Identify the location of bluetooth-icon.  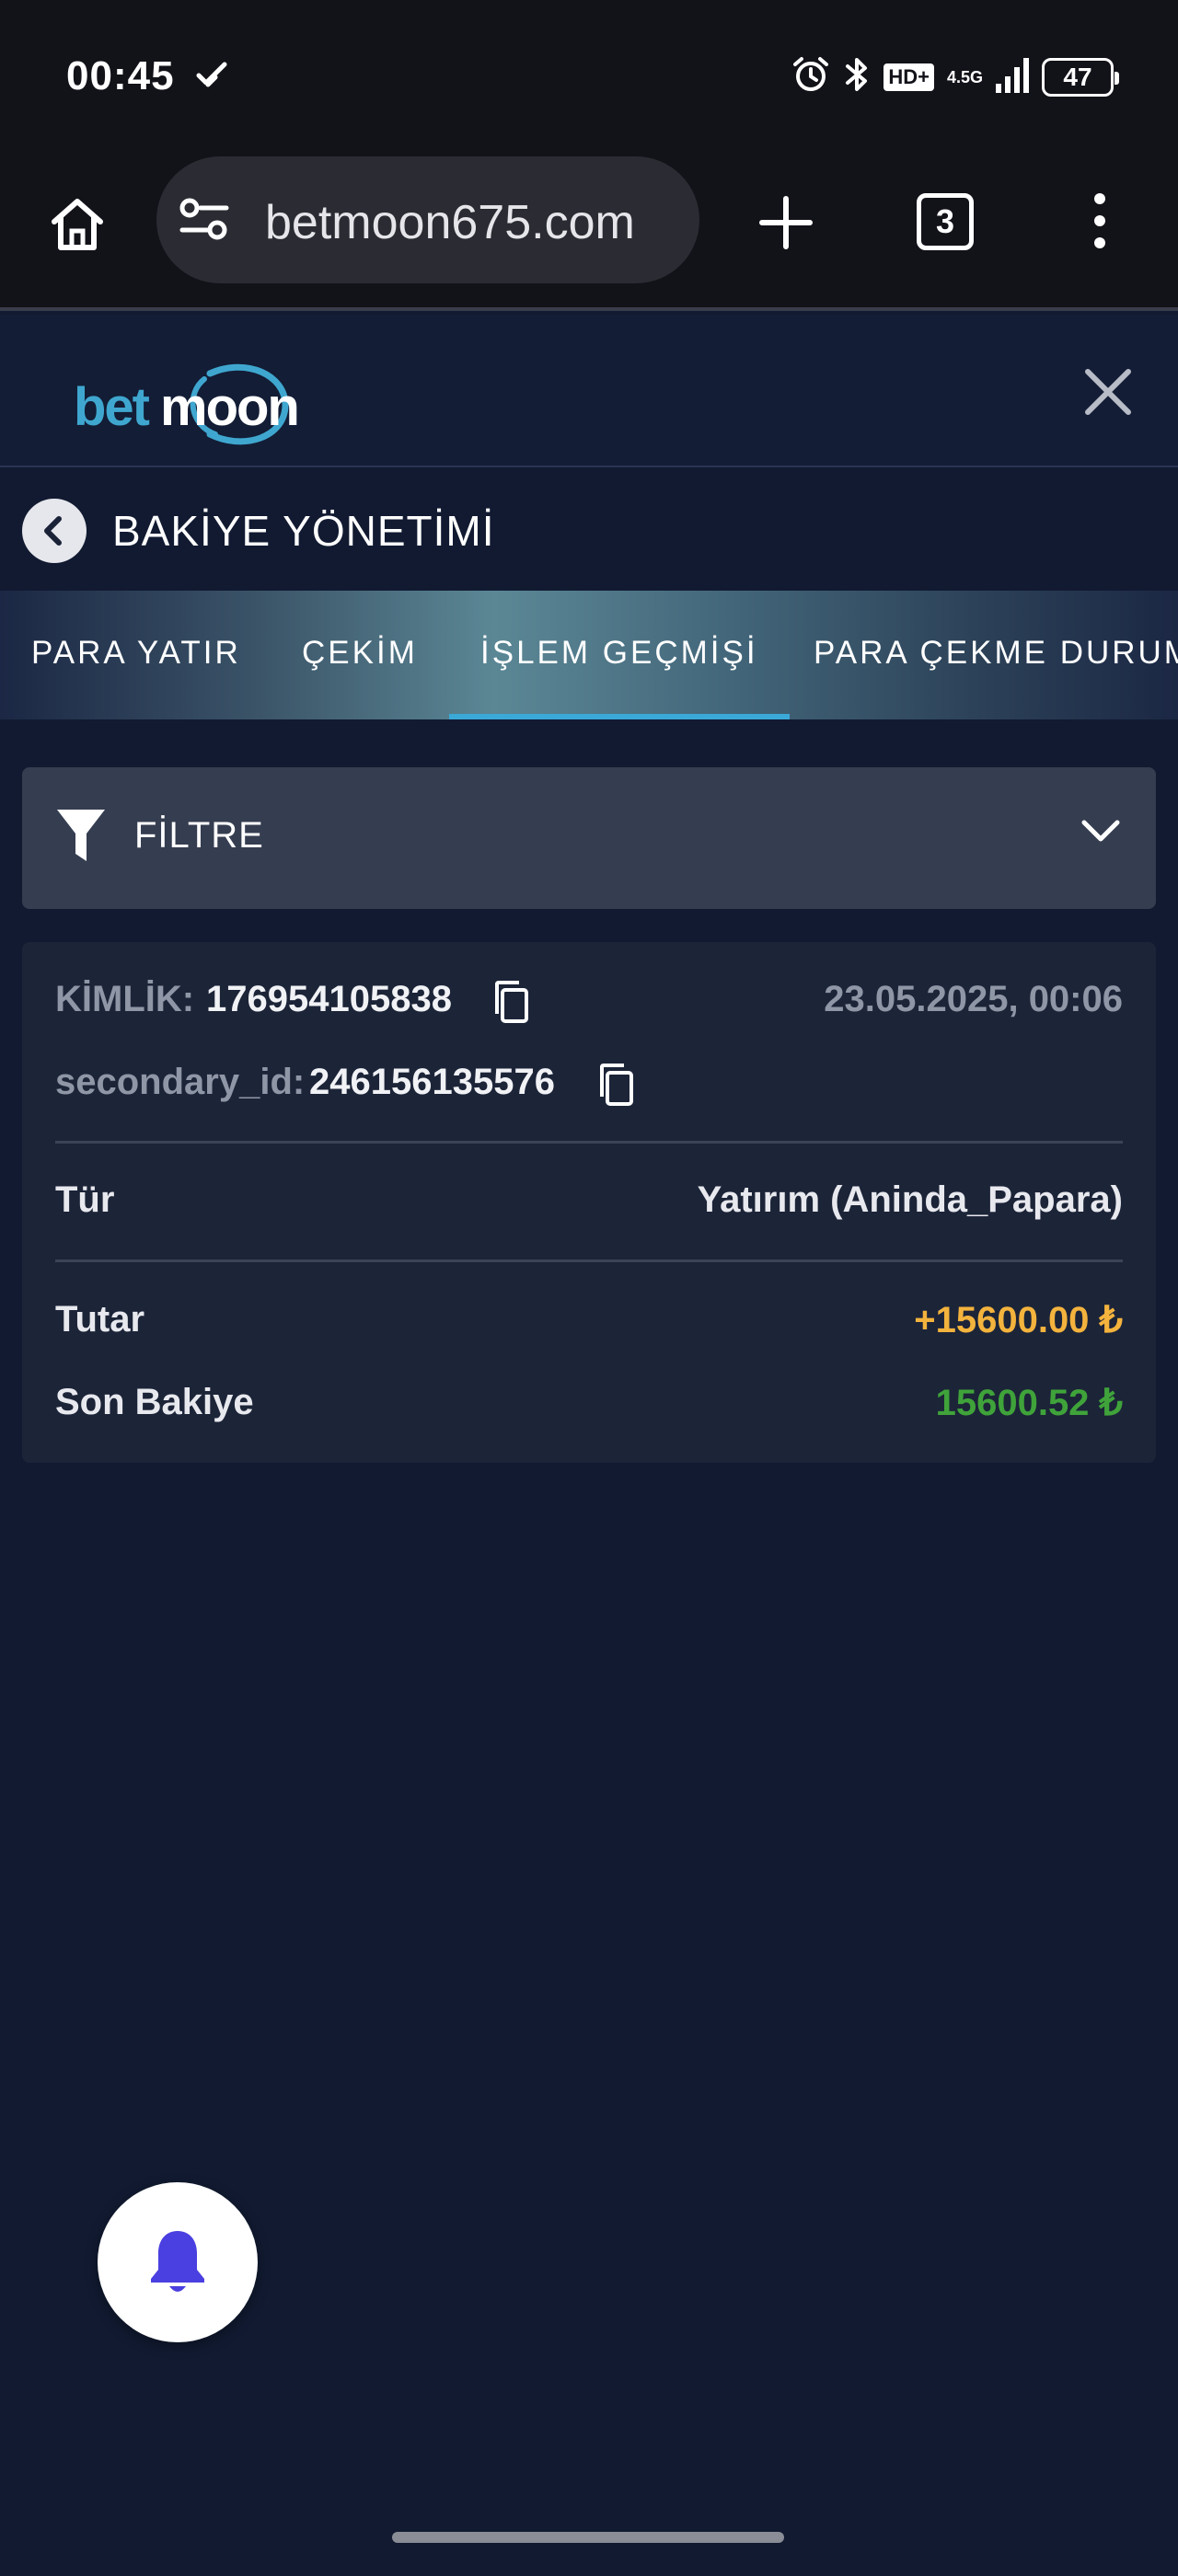
(857, 76).